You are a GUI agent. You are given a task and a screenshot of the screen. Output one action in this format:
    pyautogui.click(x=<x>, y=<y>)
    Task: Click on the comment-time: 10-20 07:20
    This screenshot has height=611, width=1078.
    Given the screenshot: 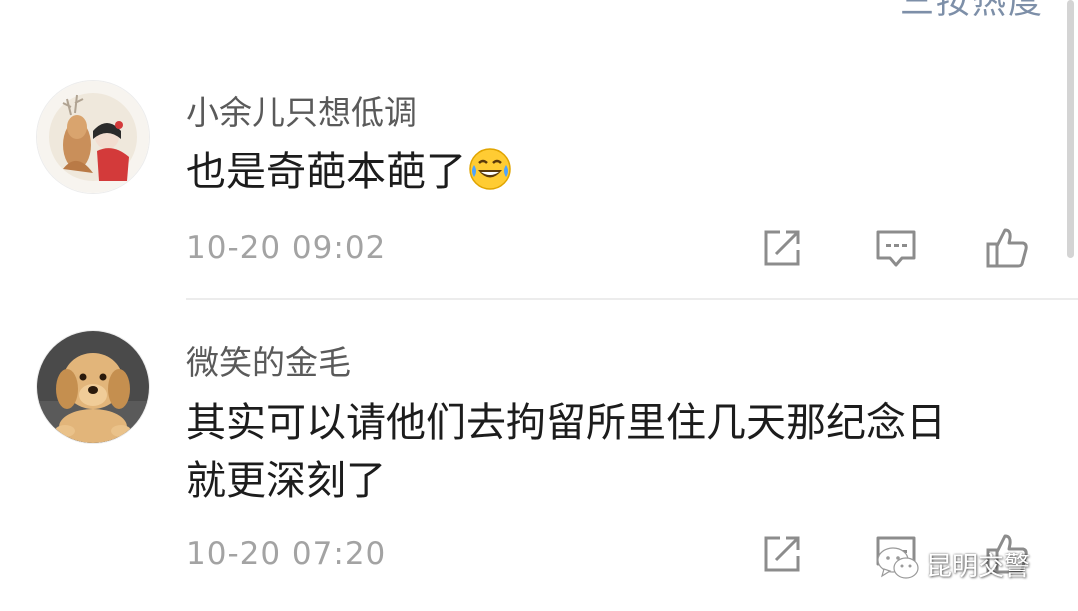 What is the action you would take?
    pyautogui.click(x=286, y=554)
    